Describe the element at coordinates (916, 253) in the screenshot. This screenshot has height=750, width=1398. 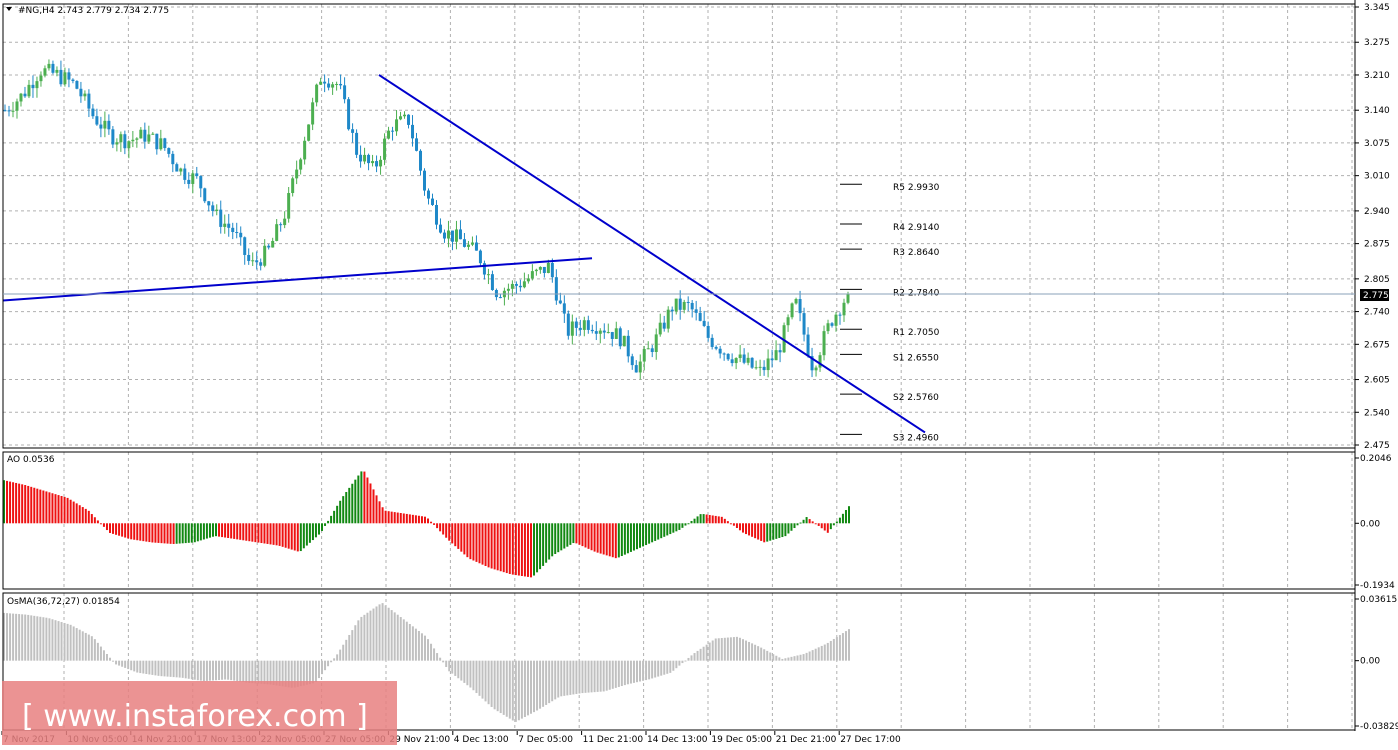
I see `pivot-level-label: R3 2.8640` at that location.